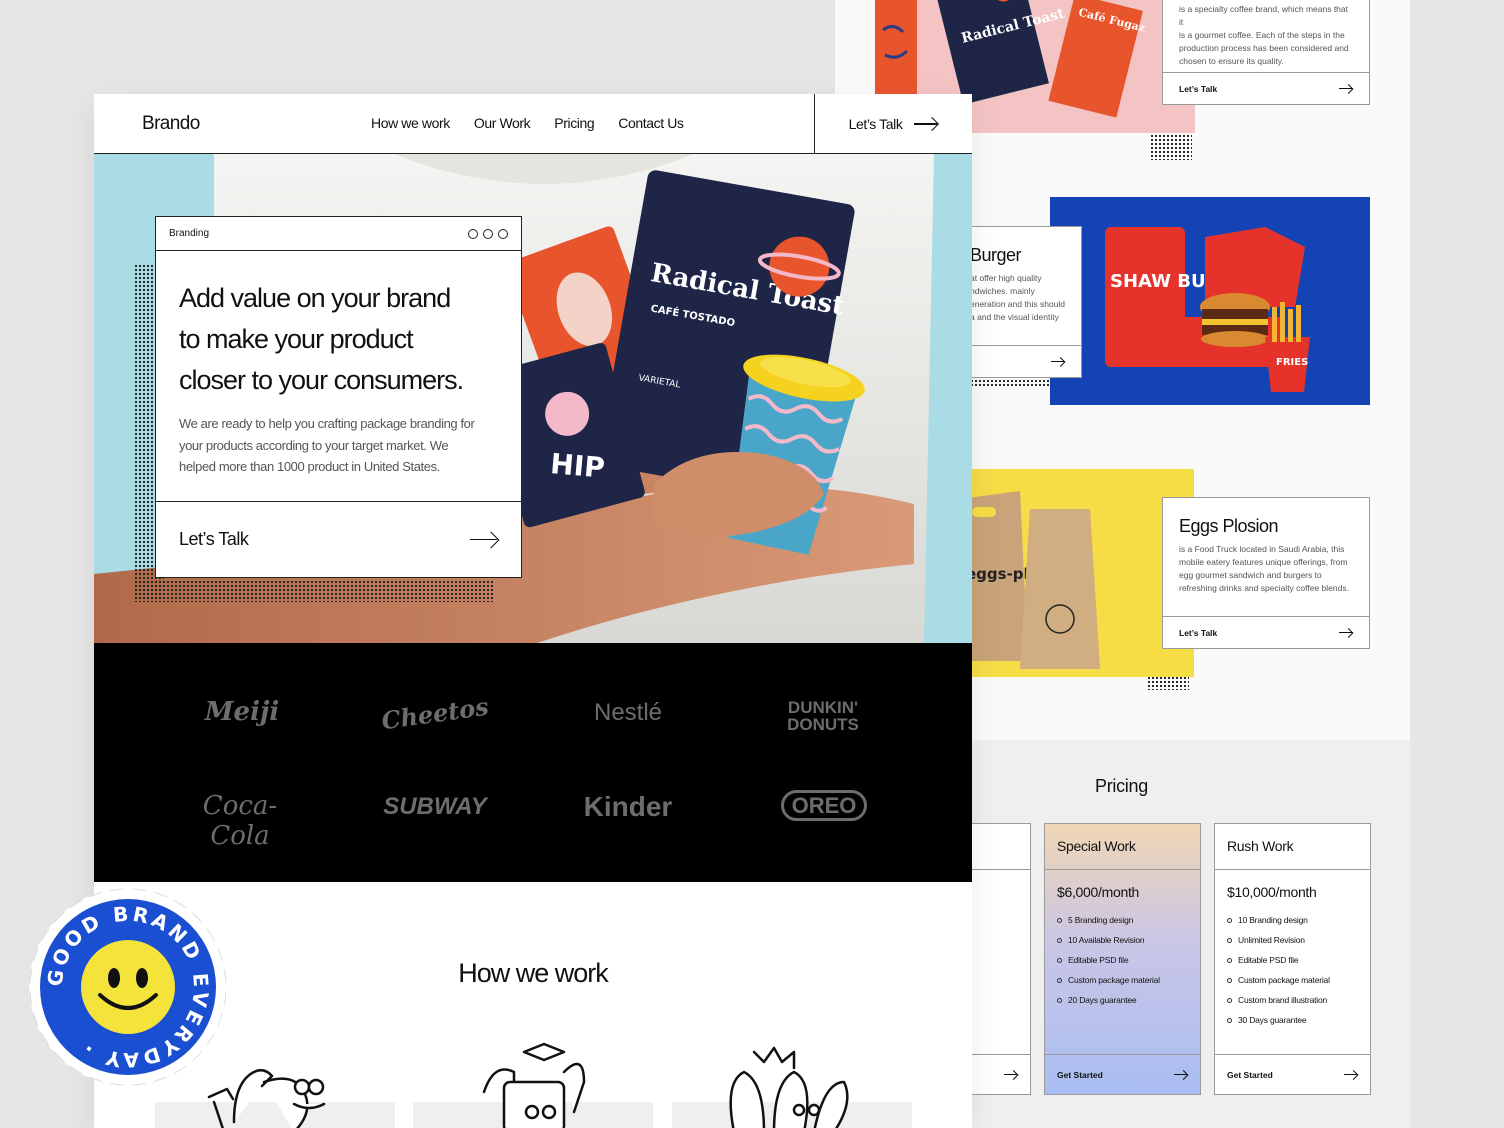 The height and width of the screenshot is (1128, 1504). Describe the element at coordinates (189, 233) in the screenshot. I see `hero-card-tag: Branding` at that location.